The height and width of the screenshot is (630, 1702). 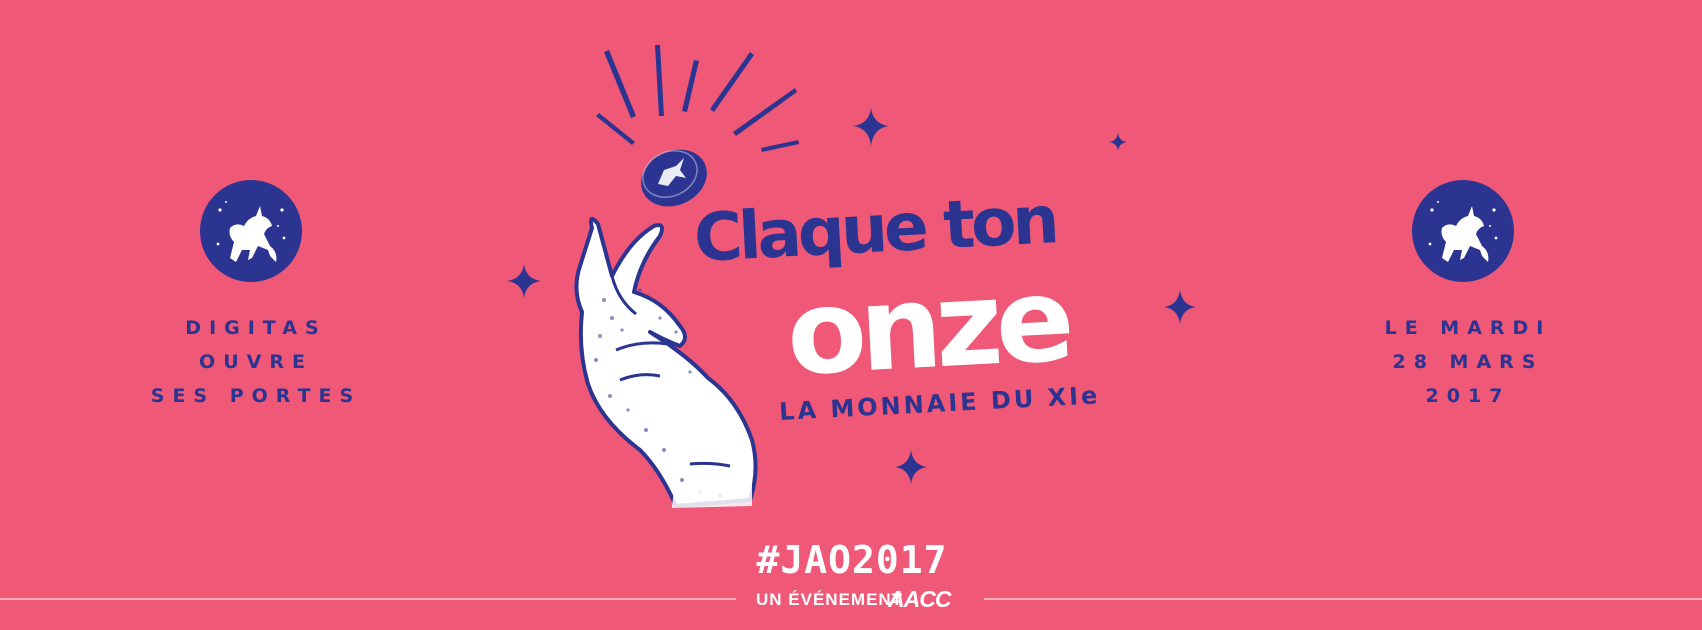 What do you see at coordinates (830, 599) in the screenshot?
I see `event-label: UN ÉVÉNEMENT` at bounding box center [830, 599].